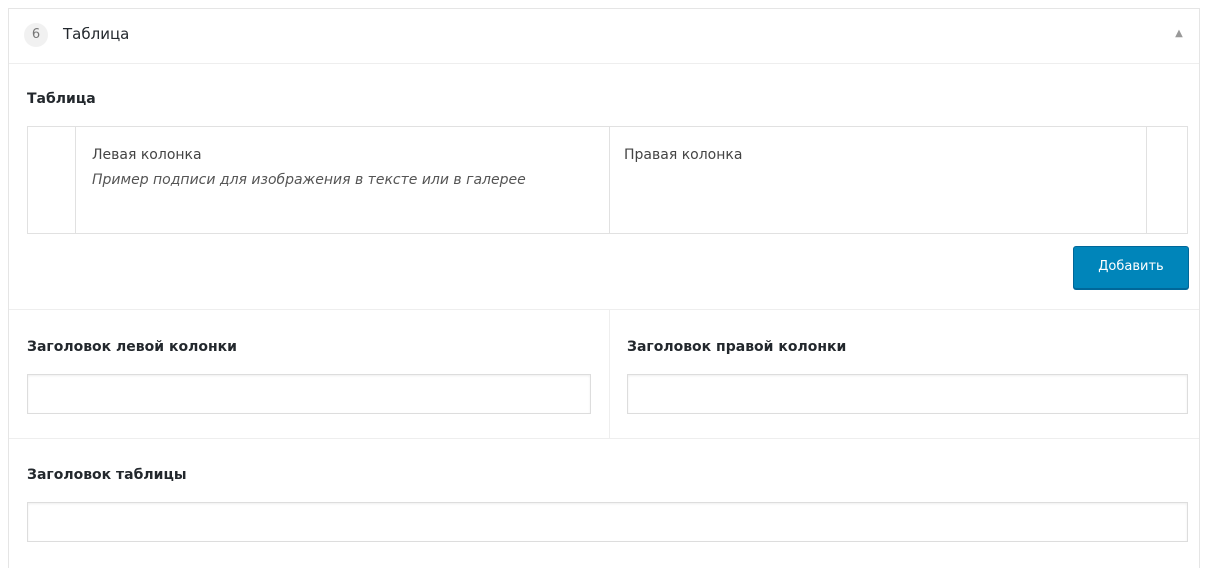  I want to click on collapse-icon: ▲, so click(1179, 34).